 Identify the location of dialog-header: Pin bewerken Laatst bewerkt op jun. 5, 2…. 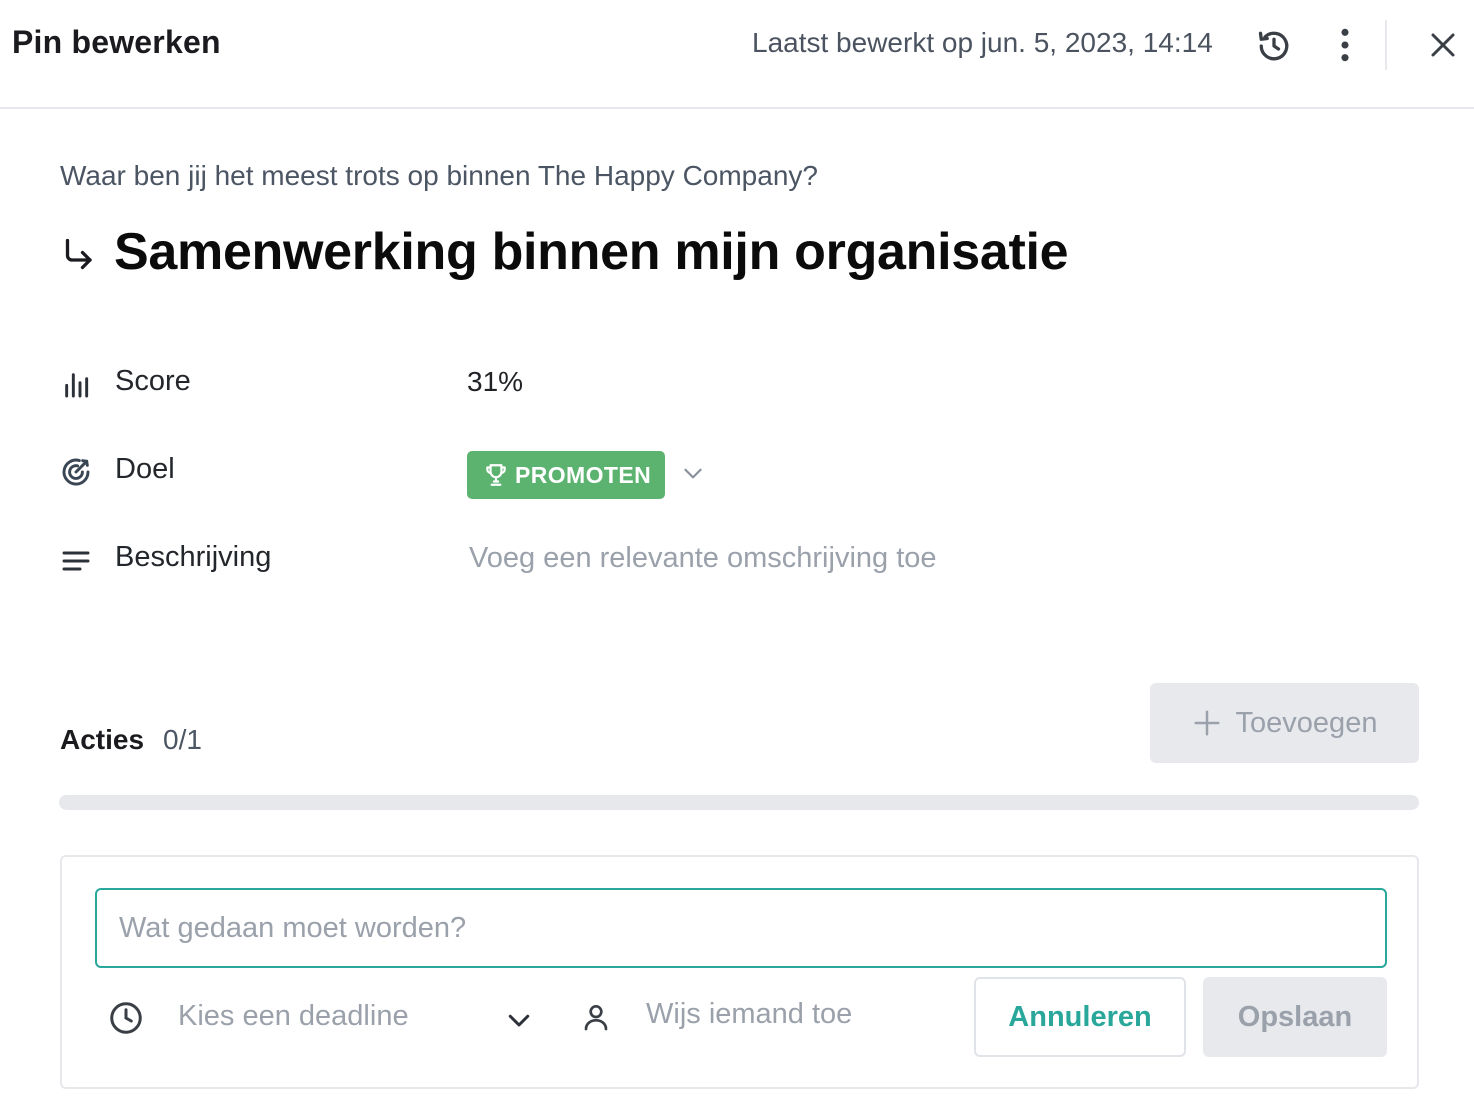
(737, 54).